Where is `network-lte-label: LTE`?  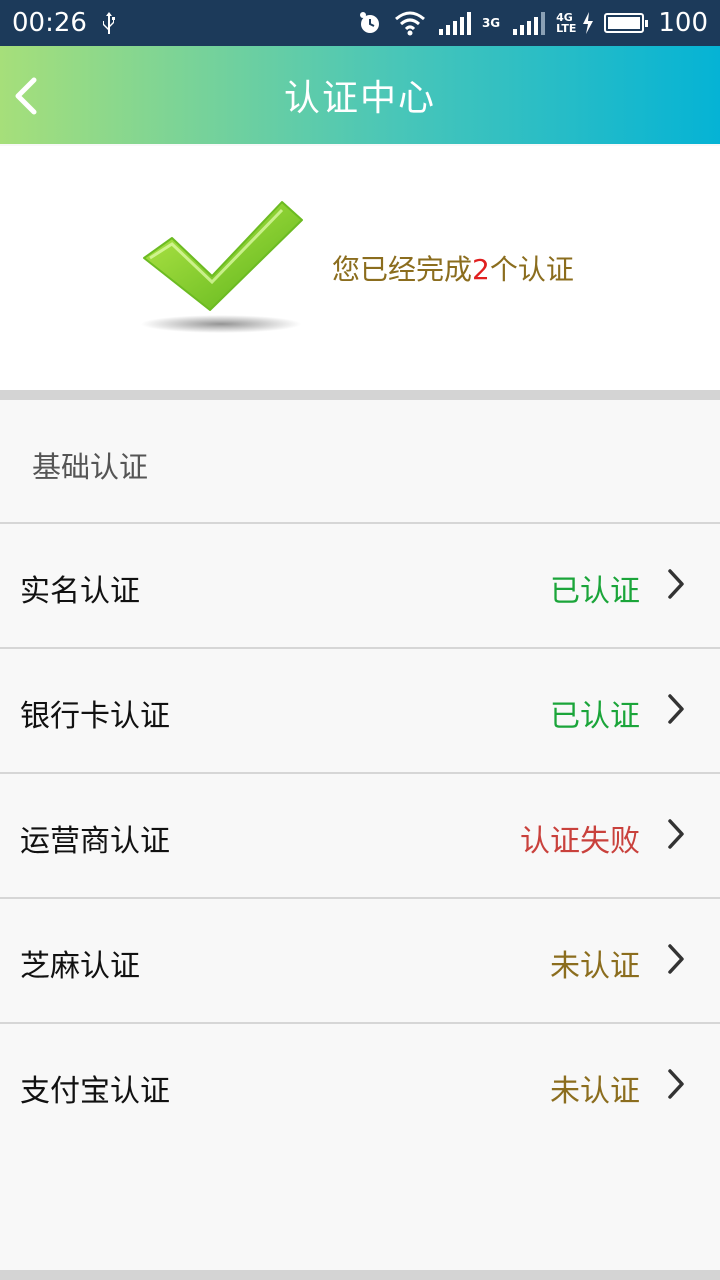
network-lte-label: LTE is located at coordinates (566, 28).